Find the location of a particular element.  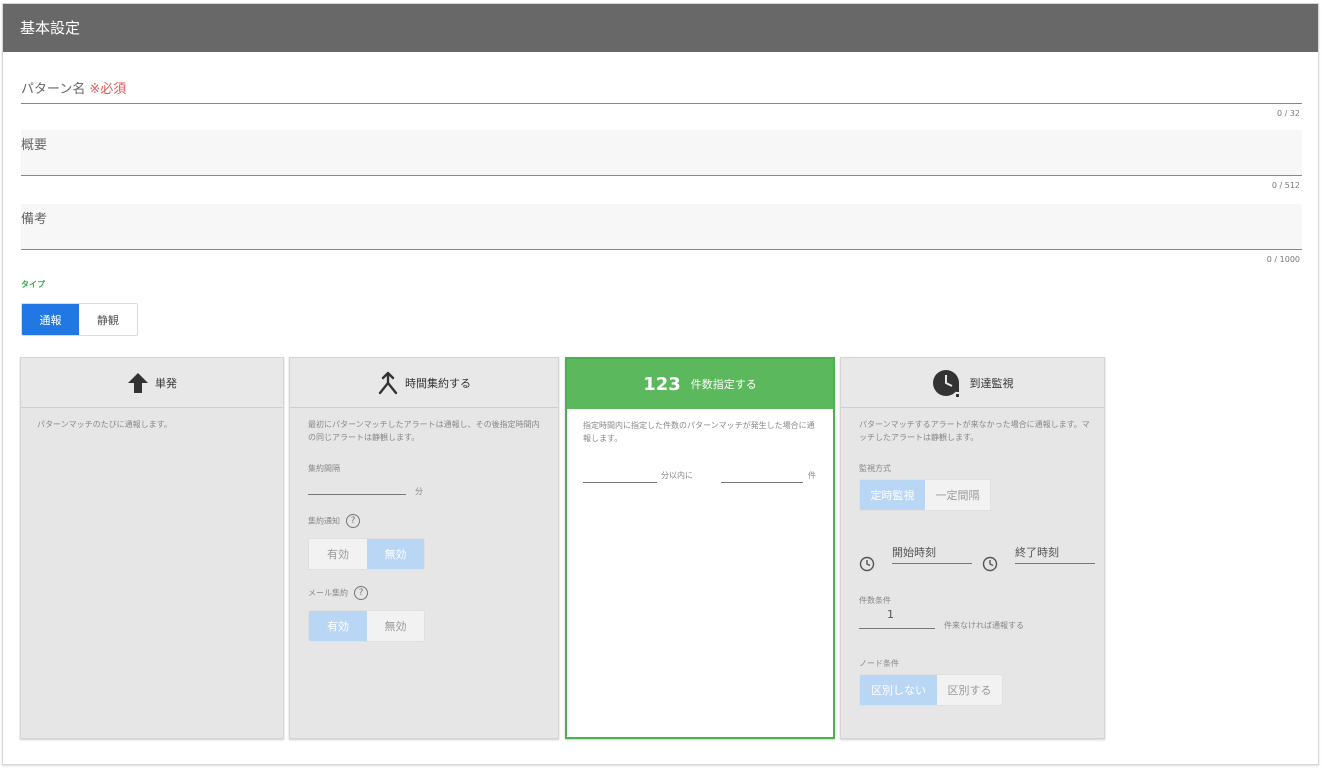

card-arrival-title: 到達監視 is located at coordinates (991, 383).